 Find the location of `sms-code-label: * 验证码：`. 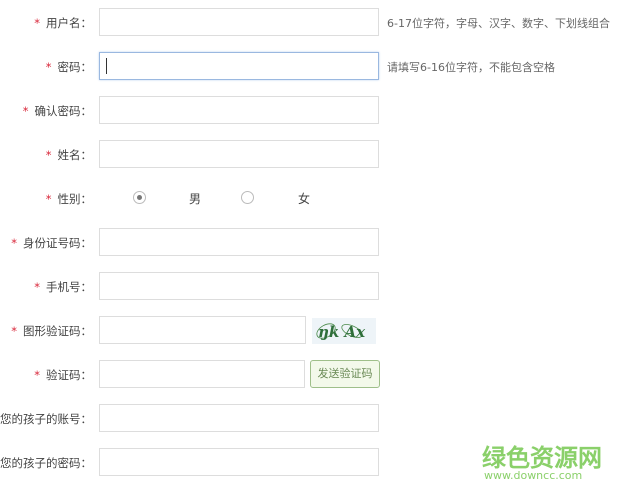

sms-code-label: * 验证码： is located at coordinates (63, 375).